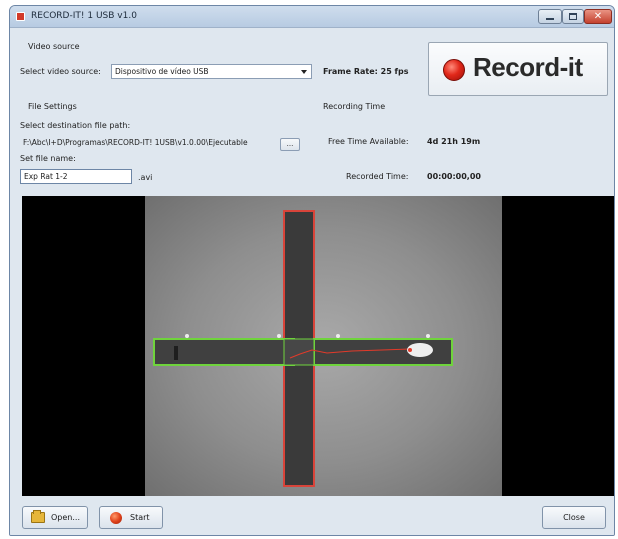 This screenshot has height=539, width=618. What do you see at coordinates (140, 517) in the screenshot?
I see `start-button-label: Start` at bounding box center [140, 517].